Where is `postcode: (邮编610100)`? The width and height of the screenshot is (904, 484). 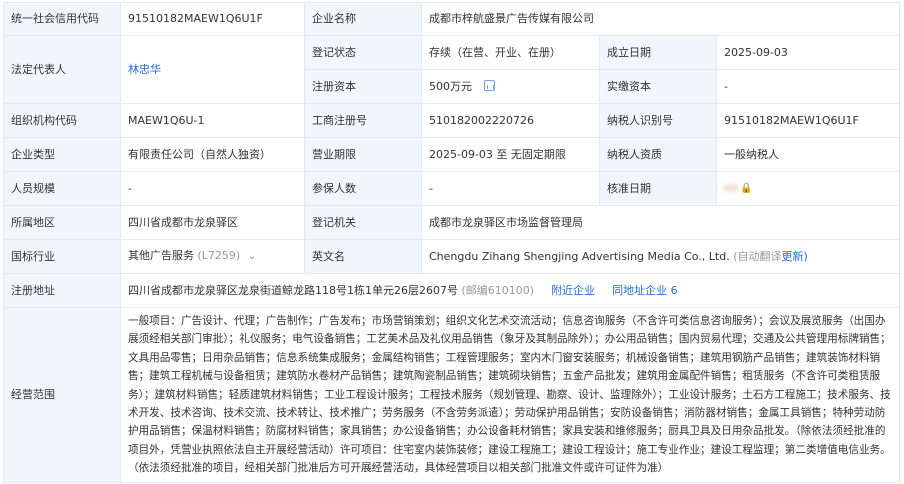 postcode: (邮编610100) is located at coordinates (498, 290).